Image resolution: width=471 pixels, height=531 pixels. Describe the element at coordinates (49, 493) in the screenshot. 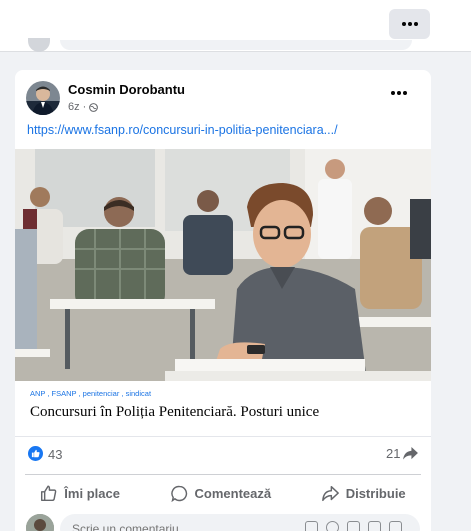

I see `thumbs-up-icon` at that location.